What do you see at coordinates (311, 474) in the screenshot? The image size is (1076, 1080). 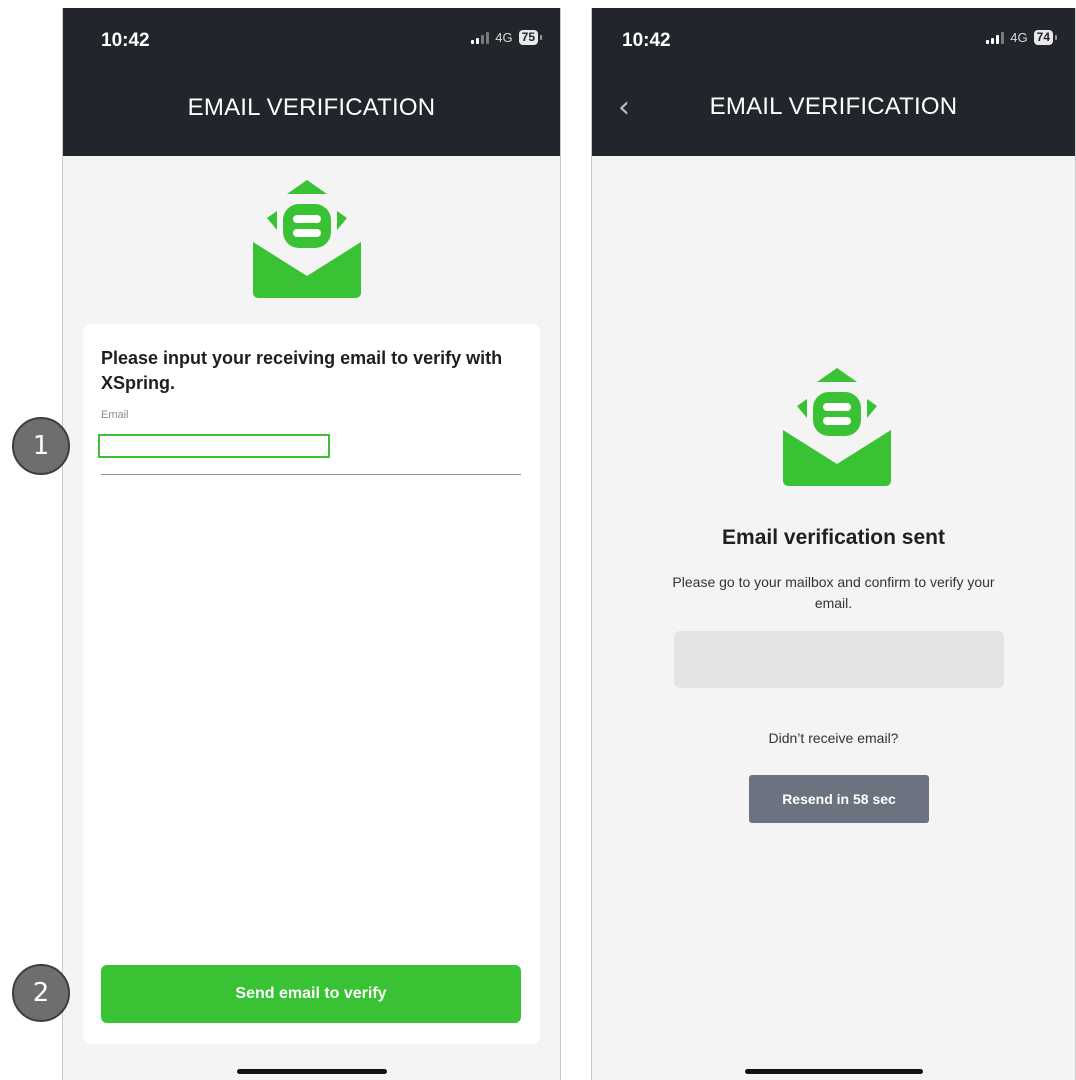 I see `email-field-underline` at bounding box center [311, 474].